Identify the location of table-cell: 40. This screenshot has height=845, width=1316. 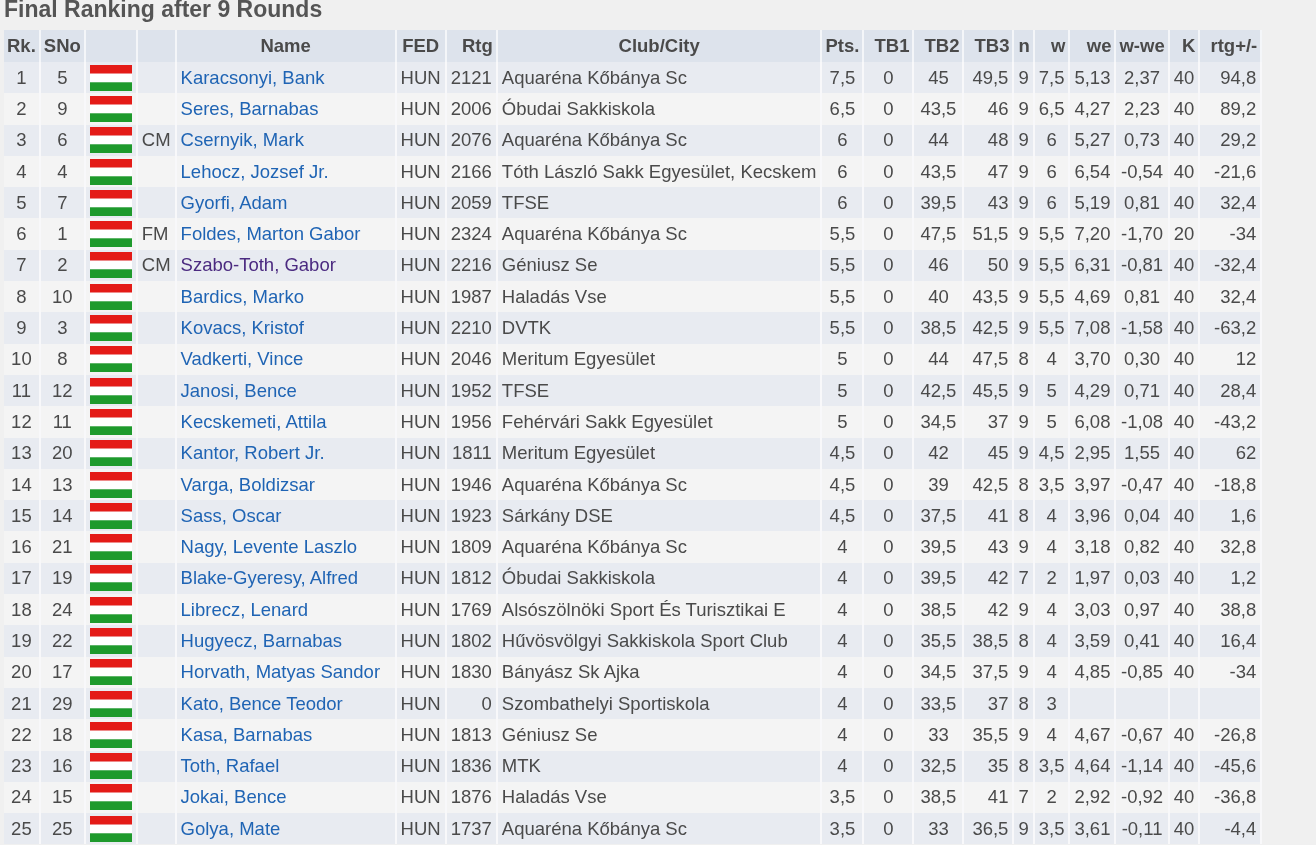
(1184, 829).